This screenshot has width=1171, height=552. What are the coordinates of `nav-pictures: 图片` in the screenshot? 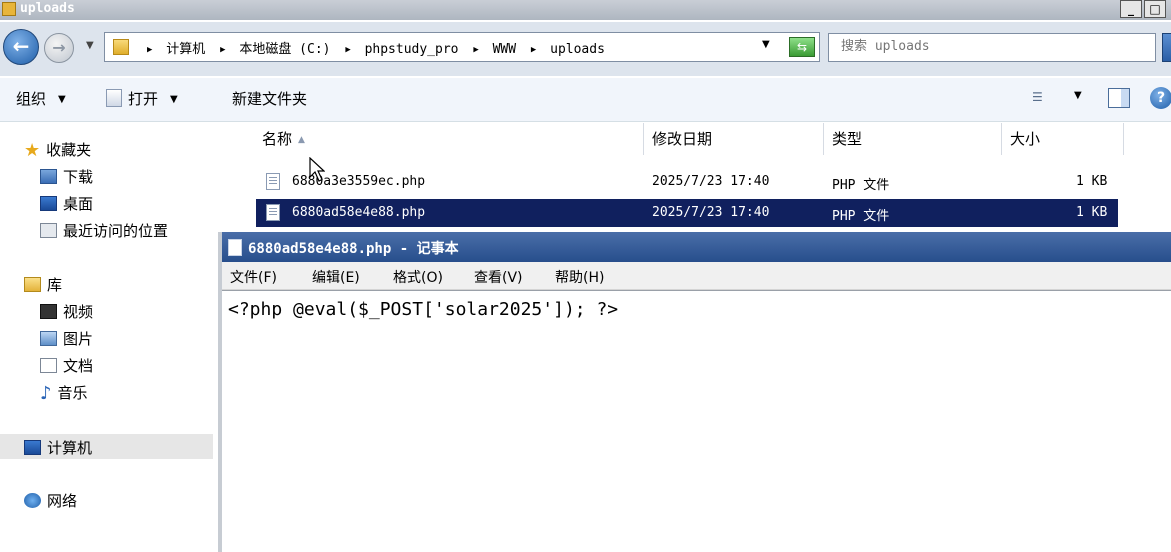 It's located at (66, 338).